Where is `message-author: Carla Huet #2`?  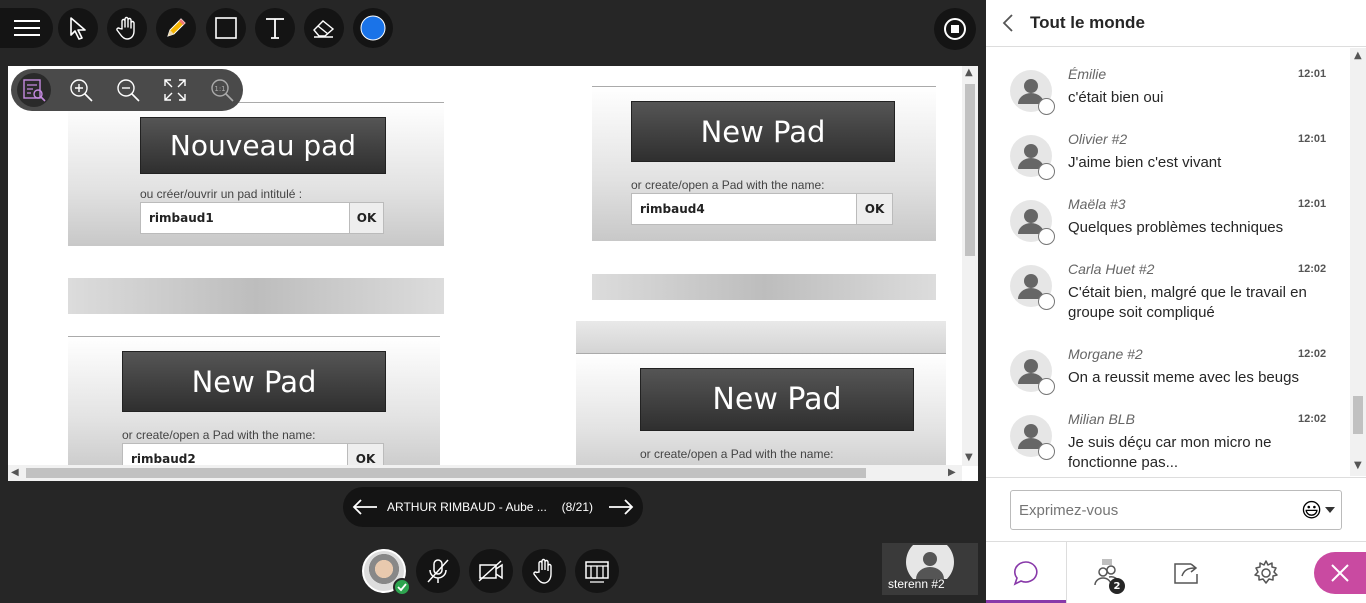 message-author: Carla Huet #2 is located at coordinates (1111, 269).